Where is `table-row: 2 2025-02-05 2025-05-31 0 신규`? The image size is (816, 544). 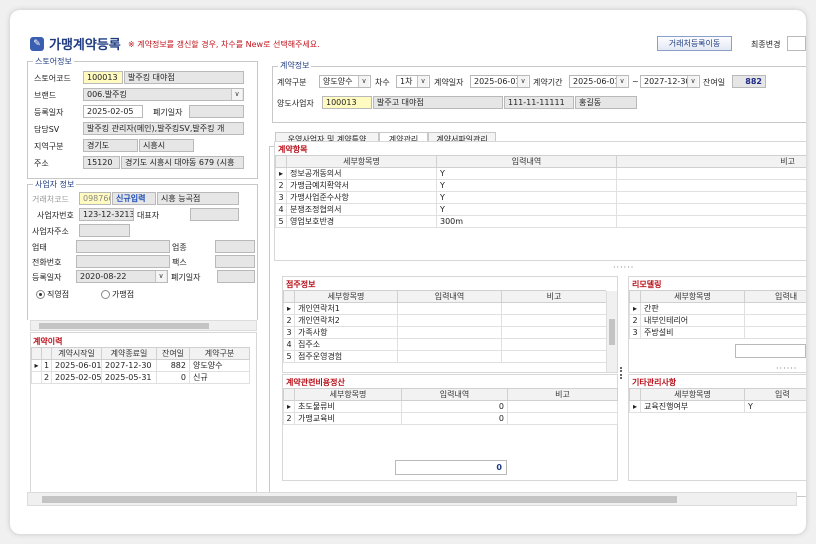 table-row: 2 2025-02-05 2025-05-31 0 신규 is located at coordinates (140, 377).